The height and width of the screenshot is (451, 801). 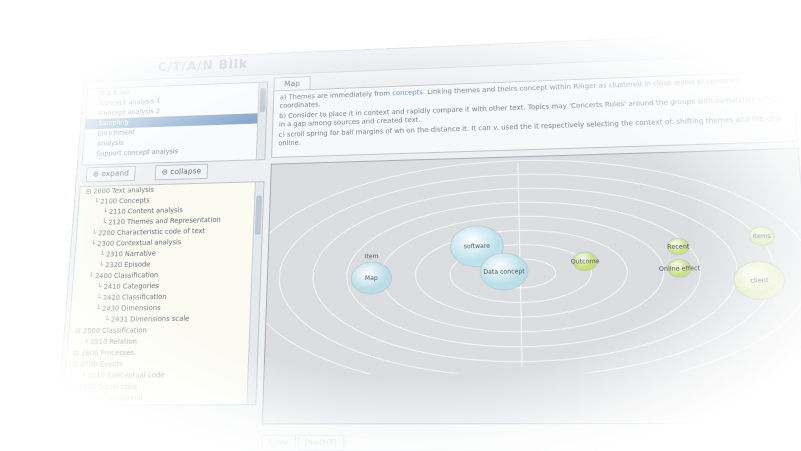 I want to click on concept-bubble-label: Map, so click(x=371, y=279).